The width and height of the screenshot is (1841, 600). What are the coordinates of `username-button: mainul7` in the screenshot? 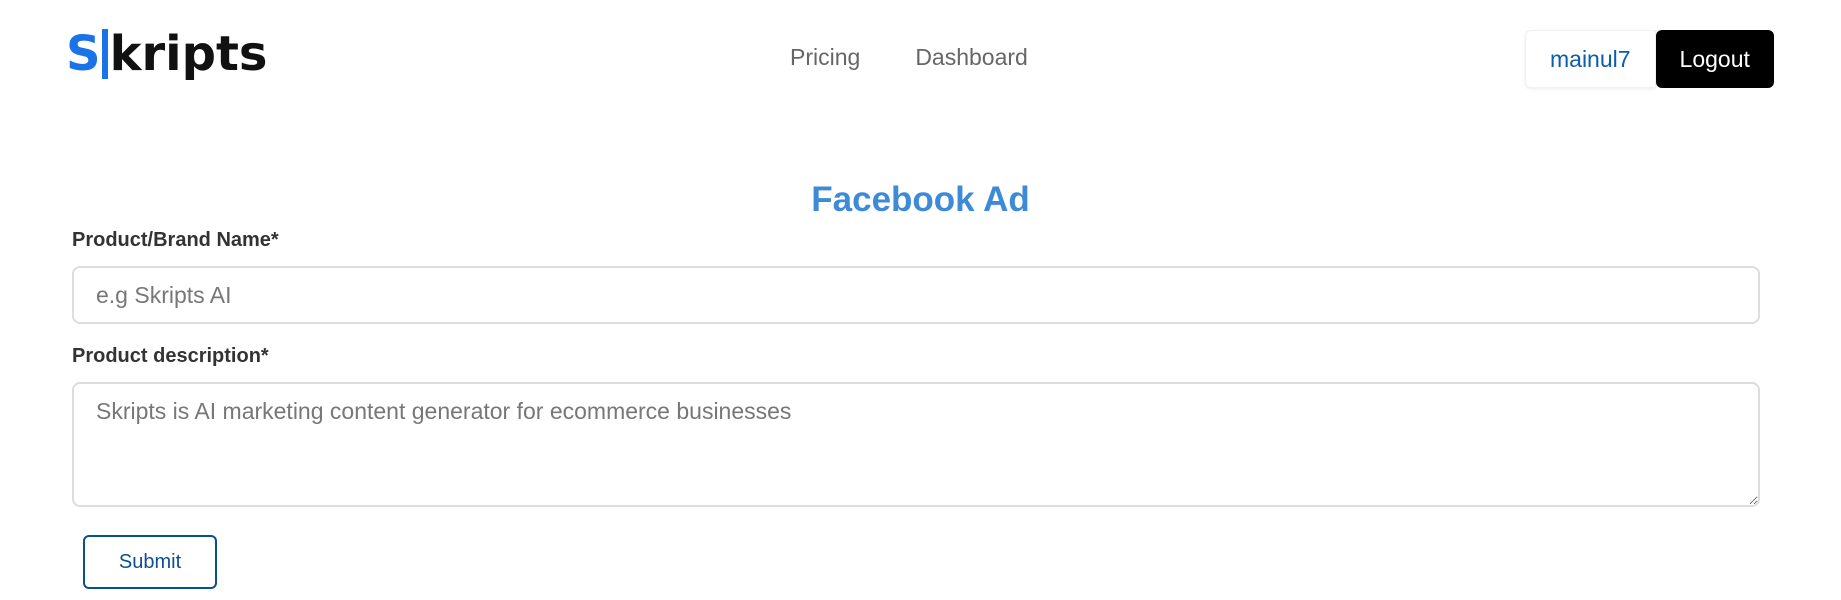 It's located at (1590, 59).